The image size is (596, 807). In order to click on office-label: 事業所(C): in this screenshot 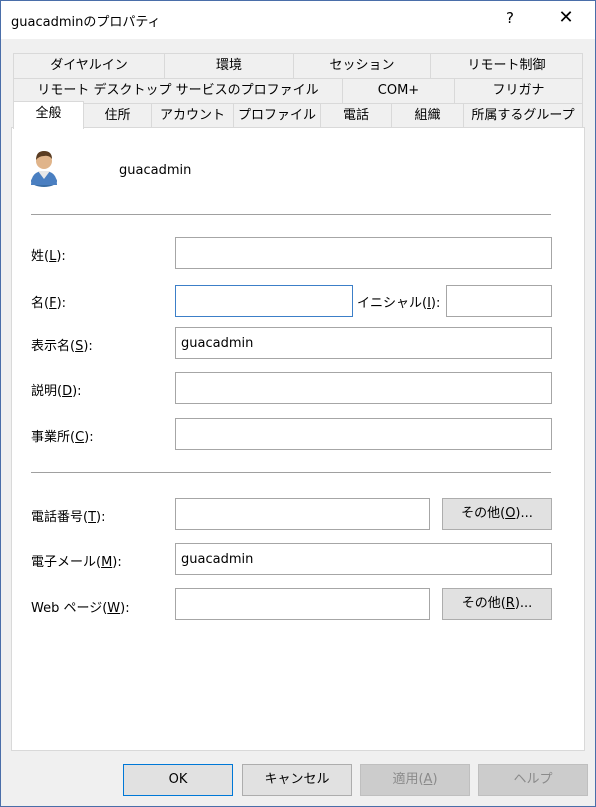, I will do `click(62, 437)`.